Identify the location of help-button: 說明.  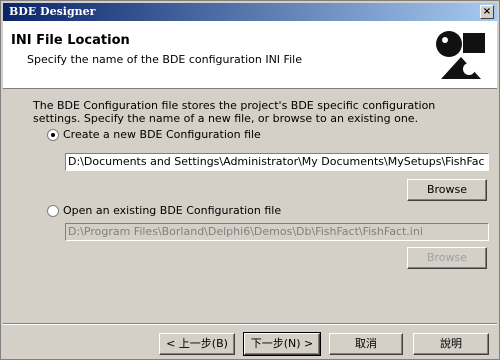
(451, 344).